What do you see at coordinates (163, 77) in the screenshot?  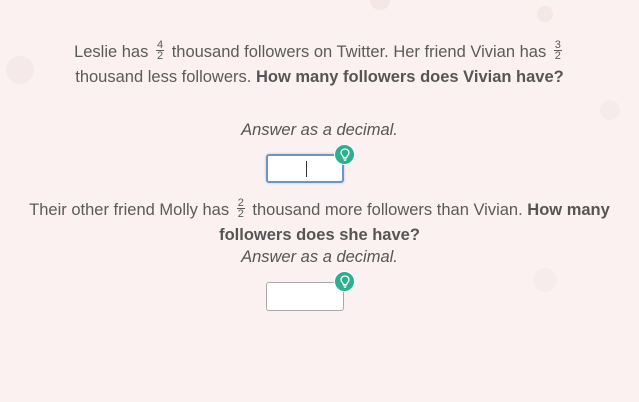 I see `question-1-tail: thousand less followers.` at bounding box center [163, 77].